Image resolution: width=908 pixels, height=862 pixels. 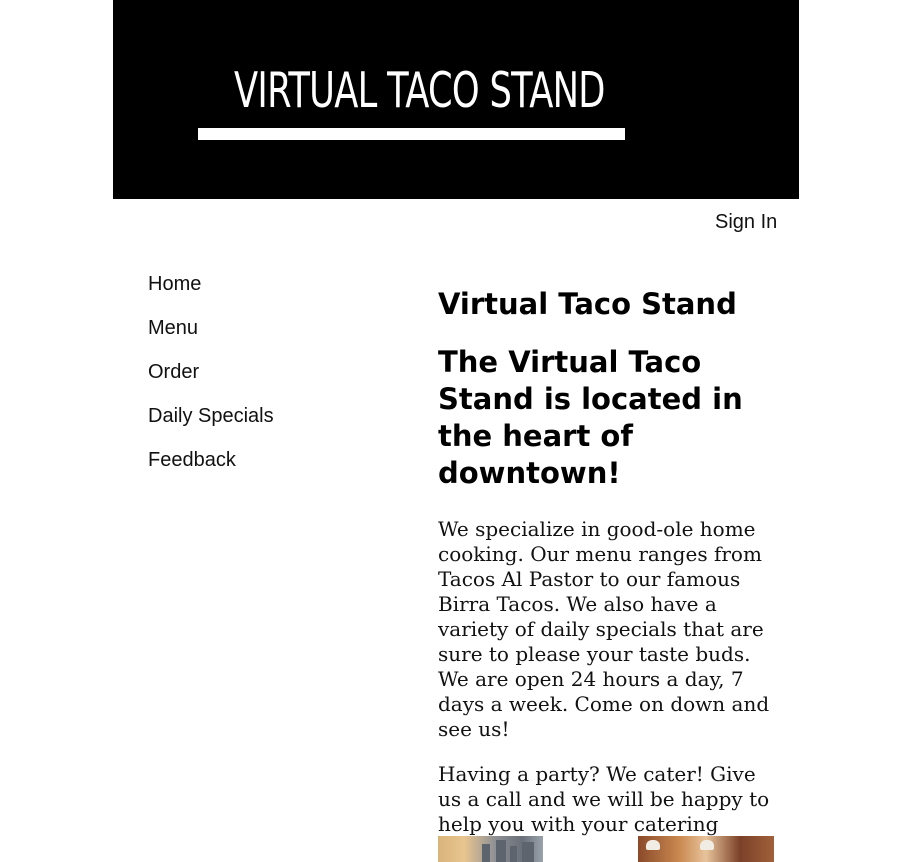 I want to click on nav-item-feedback: Feedback, so click(x=211, y=468).